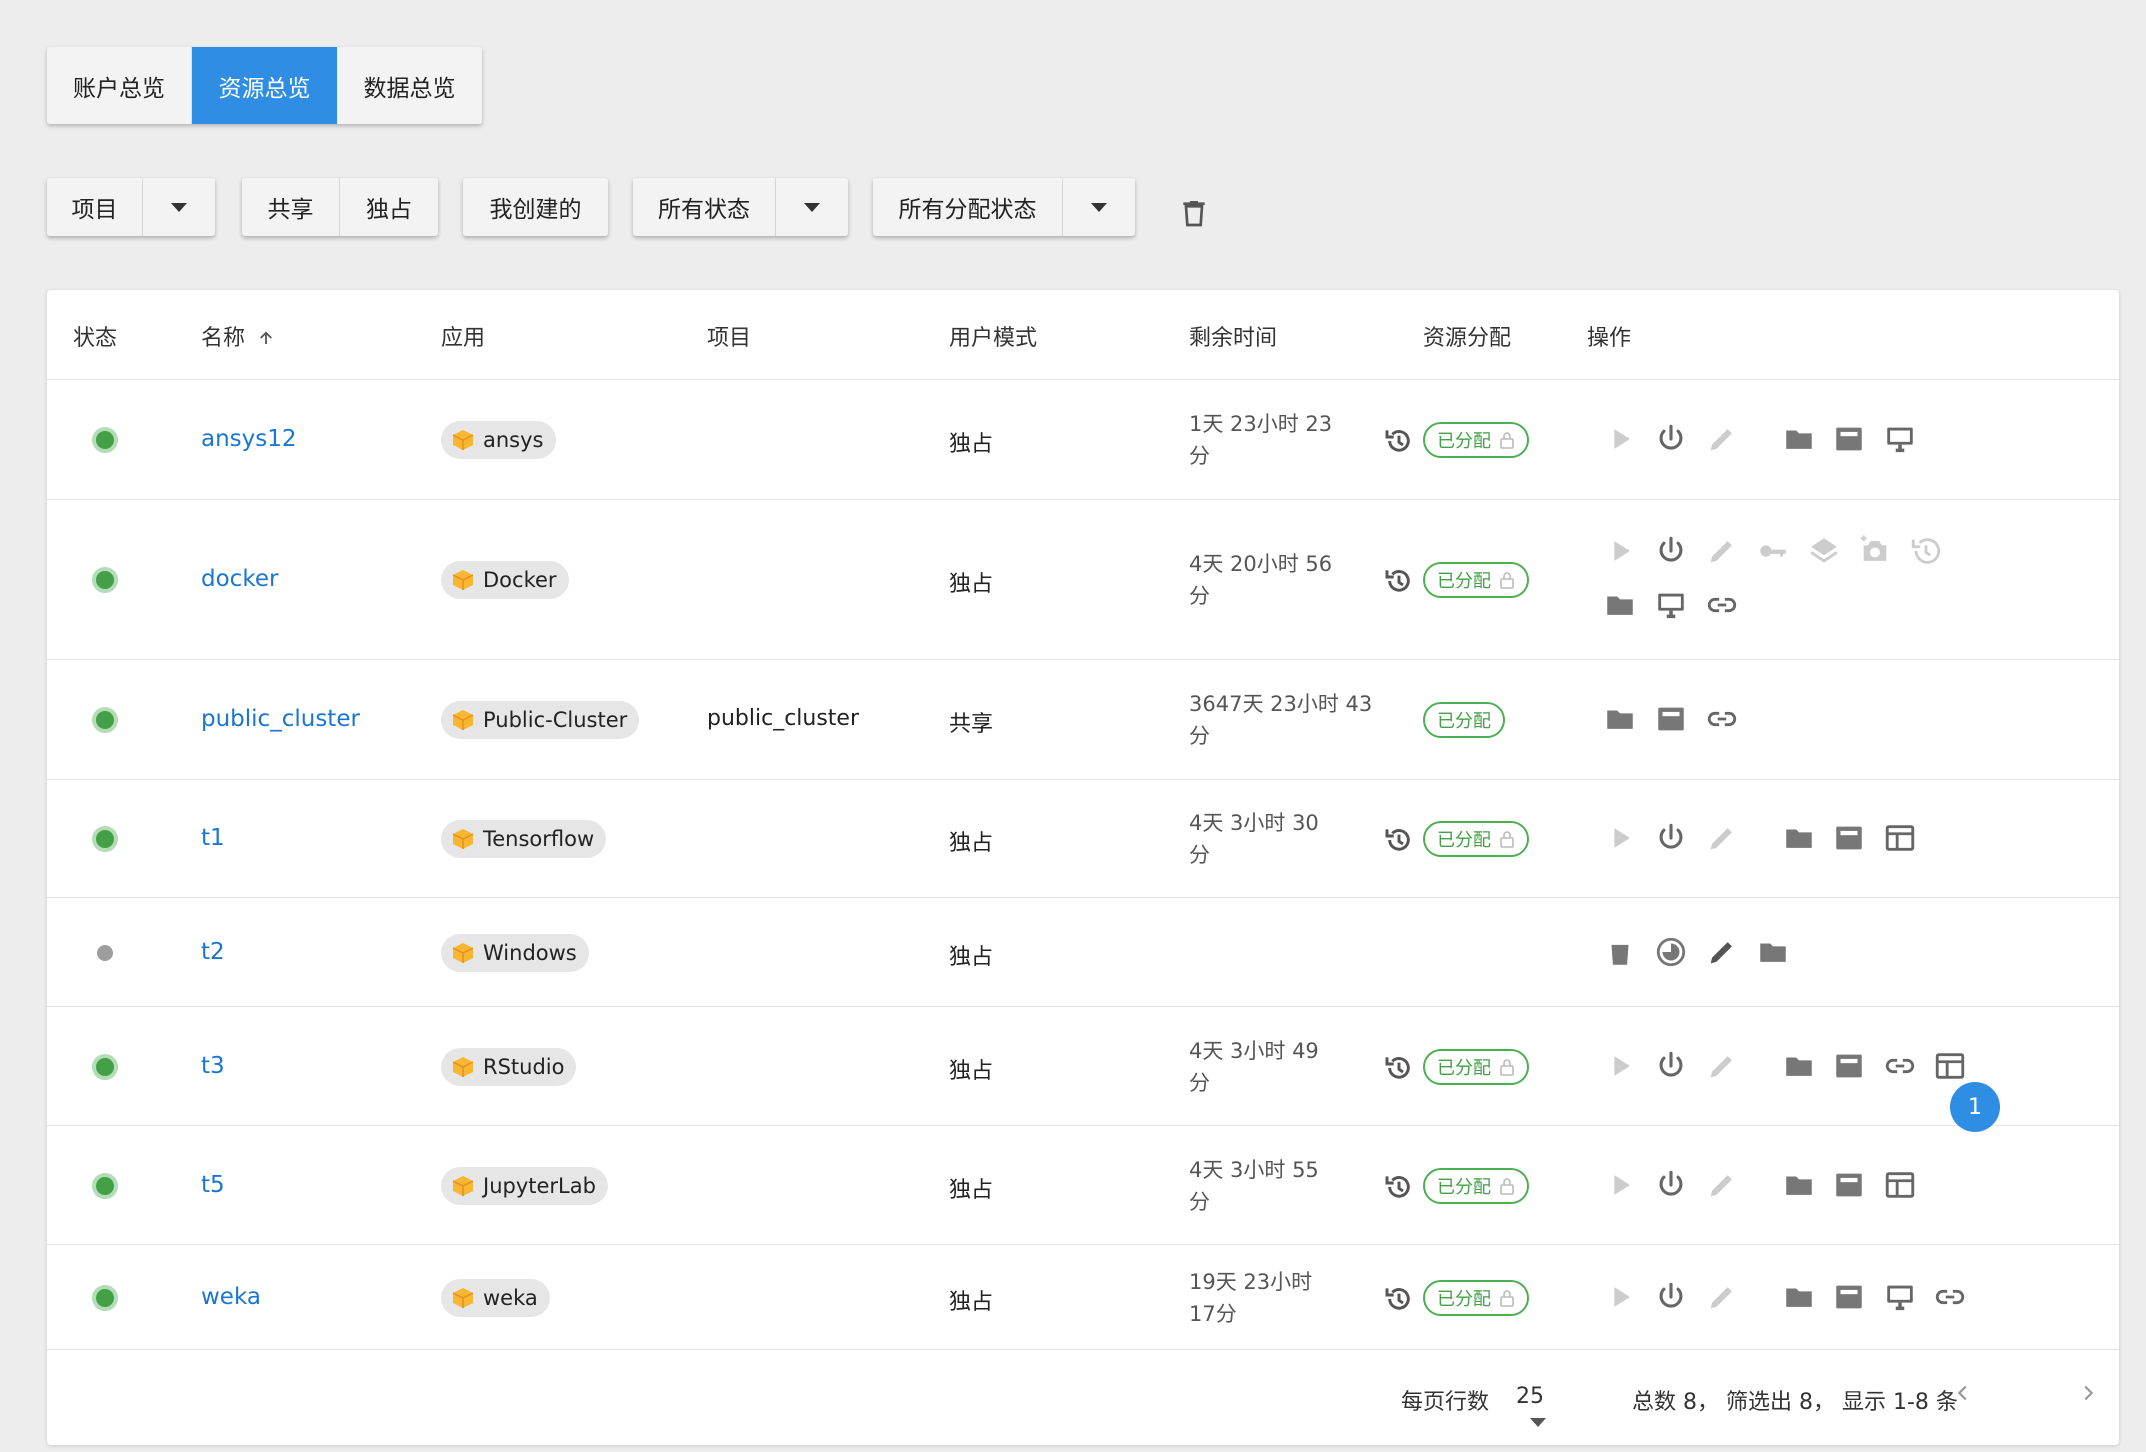 This screenshot has width=2146, height=1452. What do you see at coordinates (1773, 551) in the screenshot?
I see `key-button` at bounding box center [1773, 551].